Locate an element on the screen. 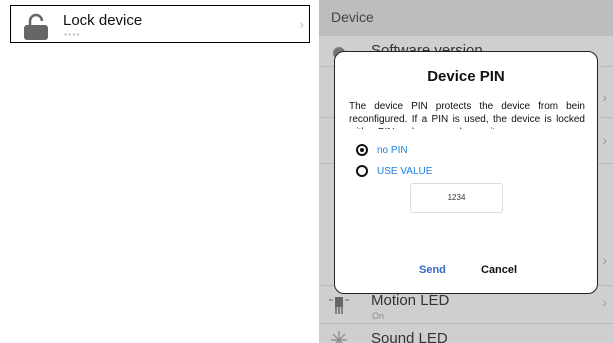  list-item-title: Sound LED is located at coordinates (409, 336).